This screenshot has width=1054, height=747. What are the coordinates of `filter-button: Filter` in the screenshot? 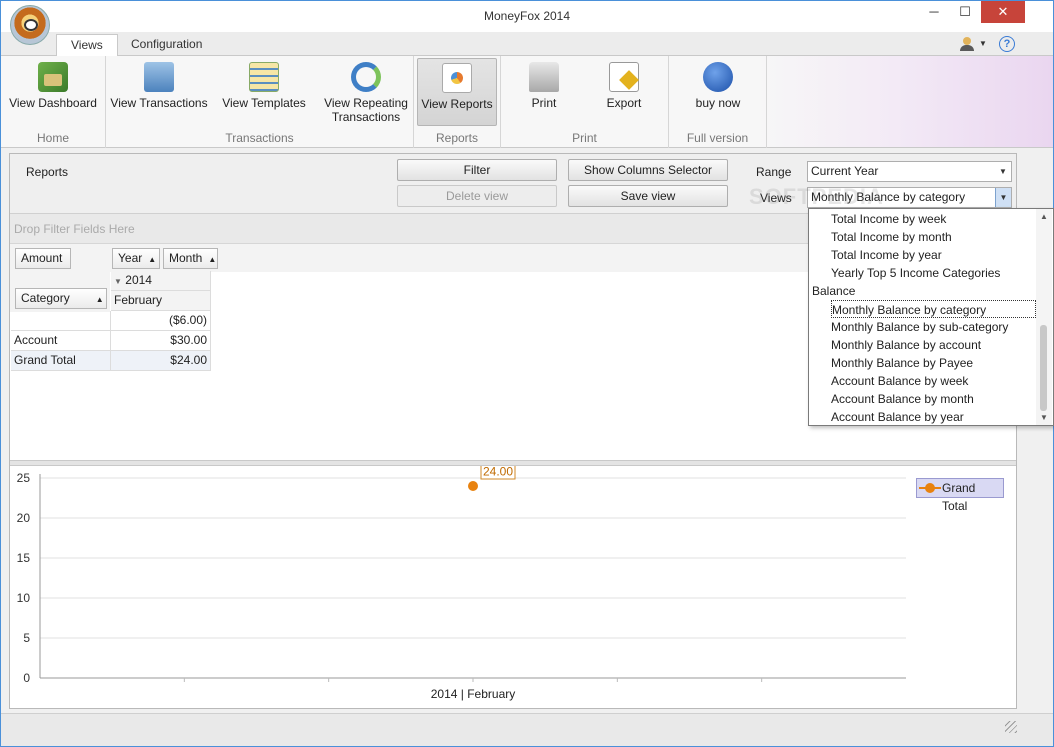 It's located at (477, 170).